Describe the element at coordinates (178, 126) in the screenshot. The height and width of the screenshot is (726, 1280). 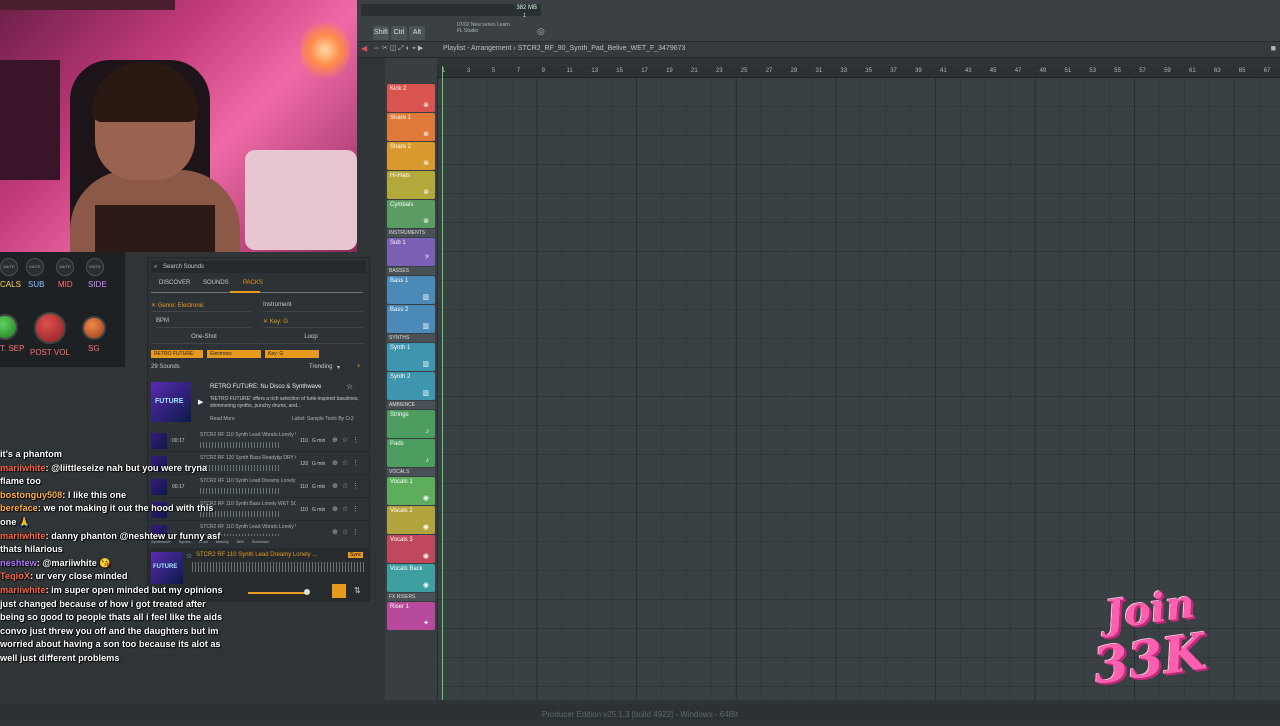
I see `webcam-feed` at that location.